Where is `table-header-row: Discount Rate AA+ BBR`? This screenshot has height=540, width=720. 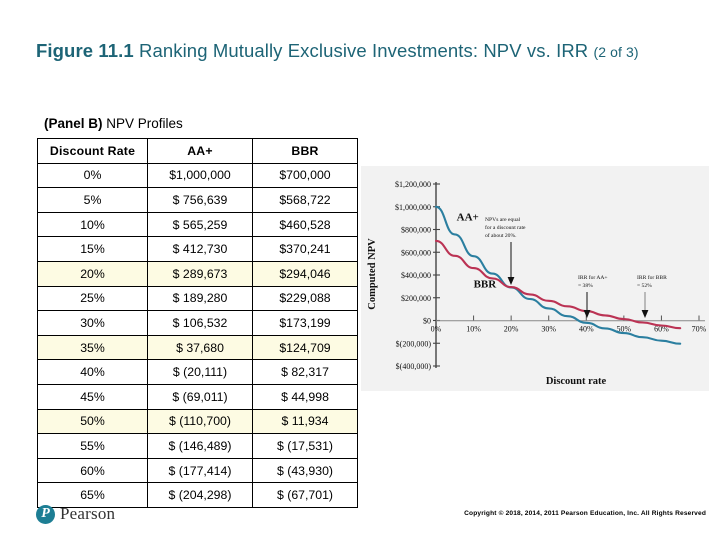 table-header-row: Discount Rate AA+ BBR is located at coordinates (197, 151).